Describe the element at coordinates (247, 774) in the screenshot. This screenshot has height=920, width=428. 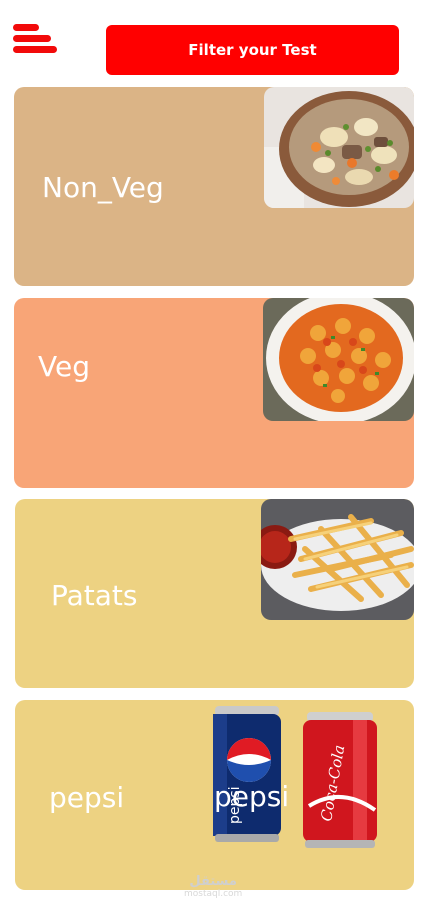
I see `pepsi-can-image: pepsi` at that location.